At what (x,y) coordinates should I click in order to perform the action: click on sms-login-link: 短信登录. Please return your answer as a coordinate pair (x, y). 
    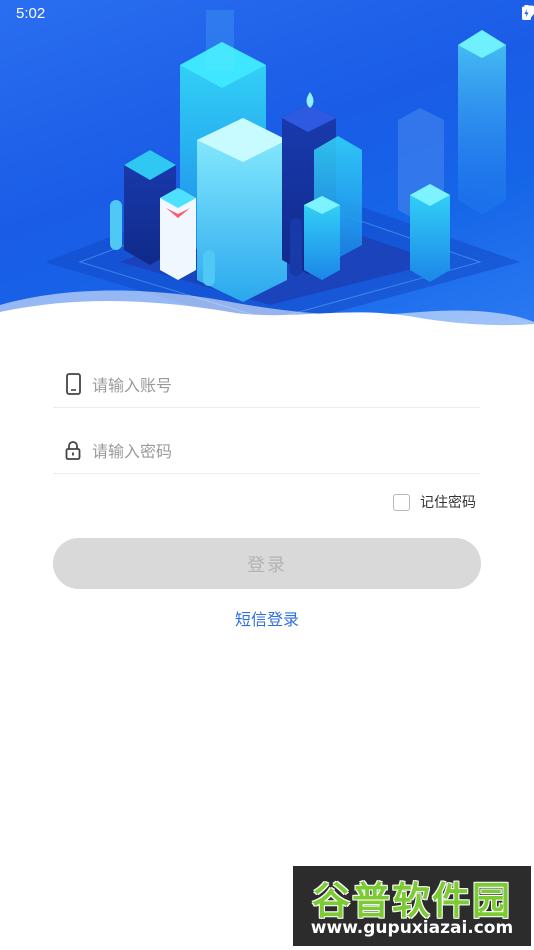
    Looking at the image, I should click on (267, 618).